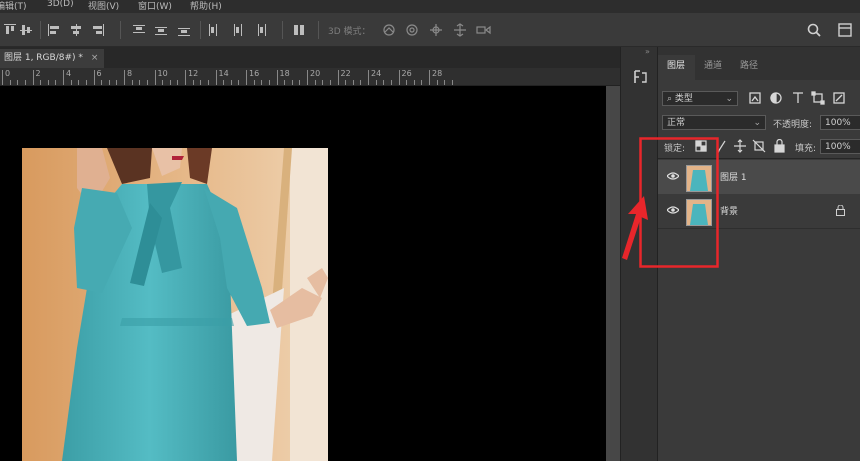 Image resolution: width=860 pixels, height=461 pixels. What do you see at coordinates (436, 30) in the screenshot?
I see `3d-pan-icon` at bounding box center [436, 30].